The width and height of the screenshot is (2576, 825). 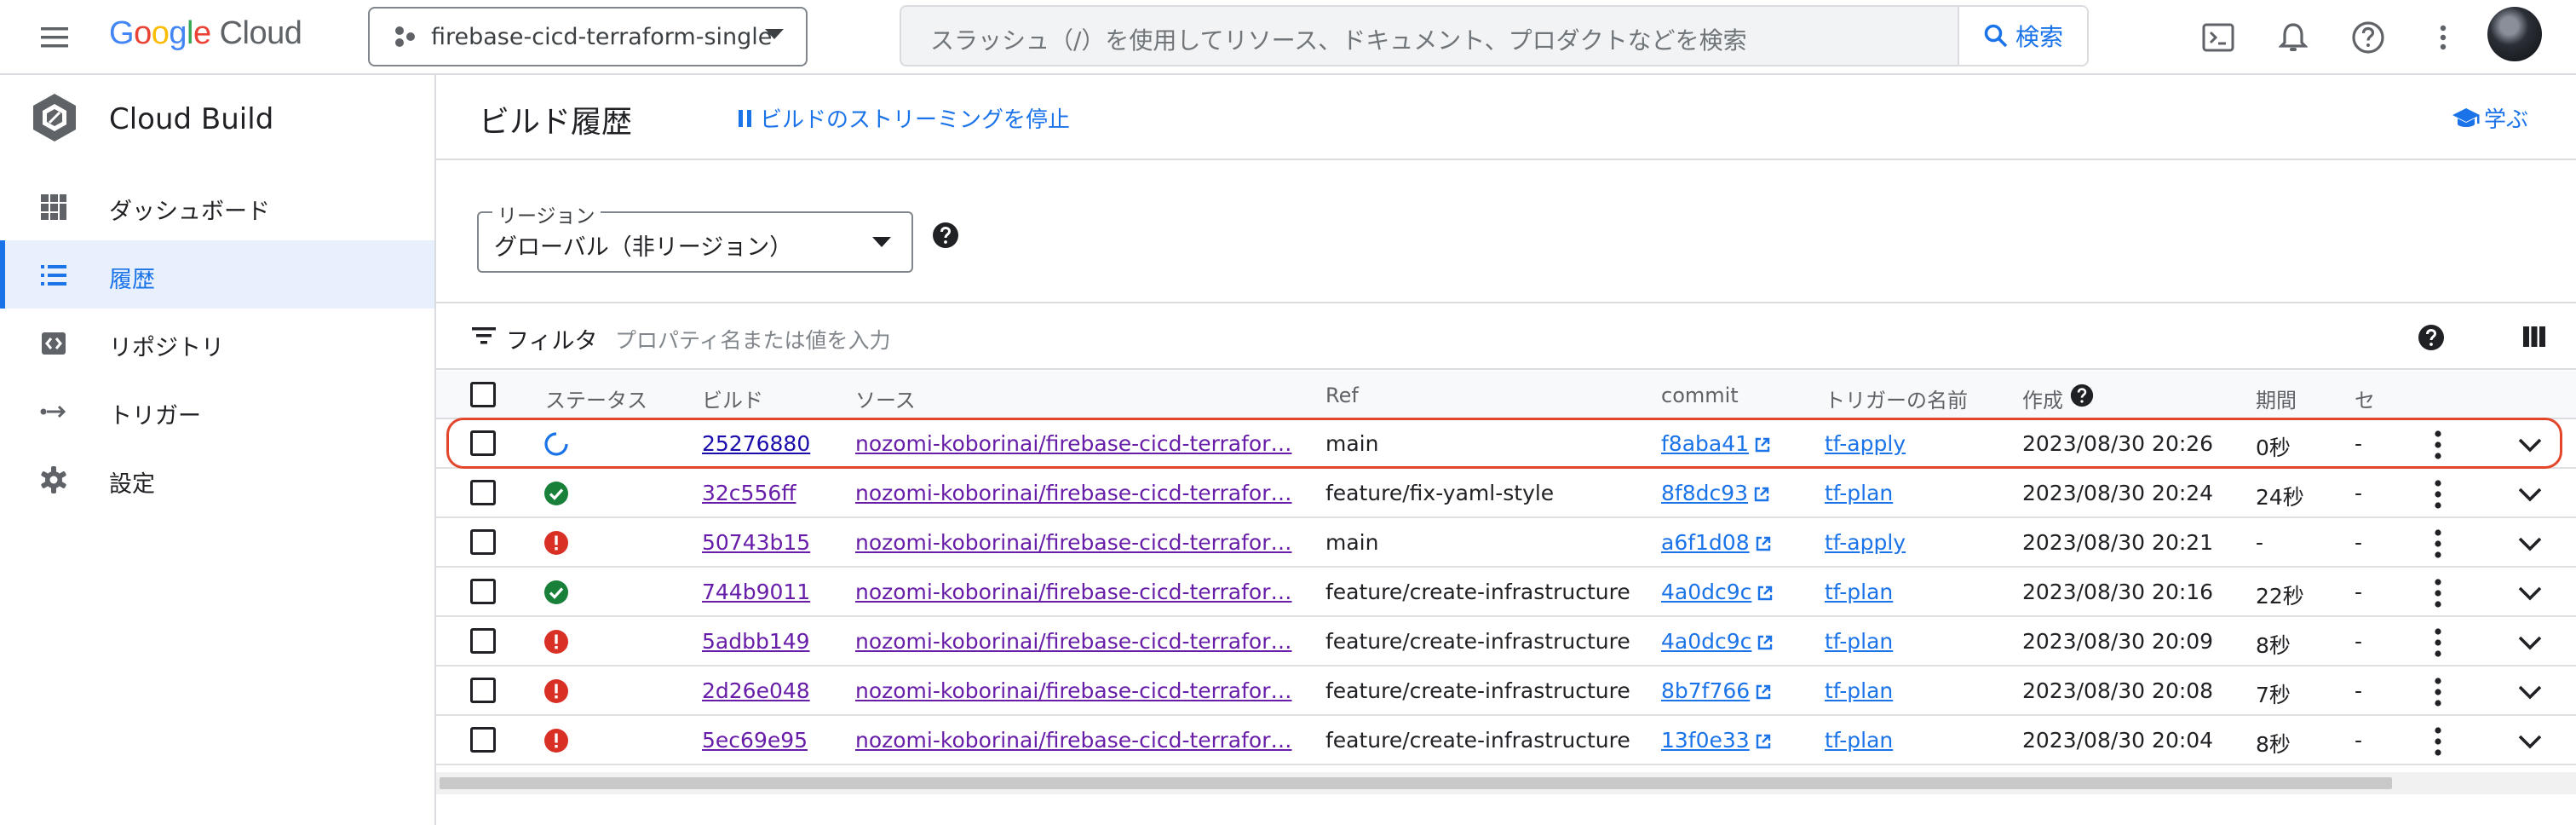 I want to click on column-display-icon, so click(x=2534, y=336).